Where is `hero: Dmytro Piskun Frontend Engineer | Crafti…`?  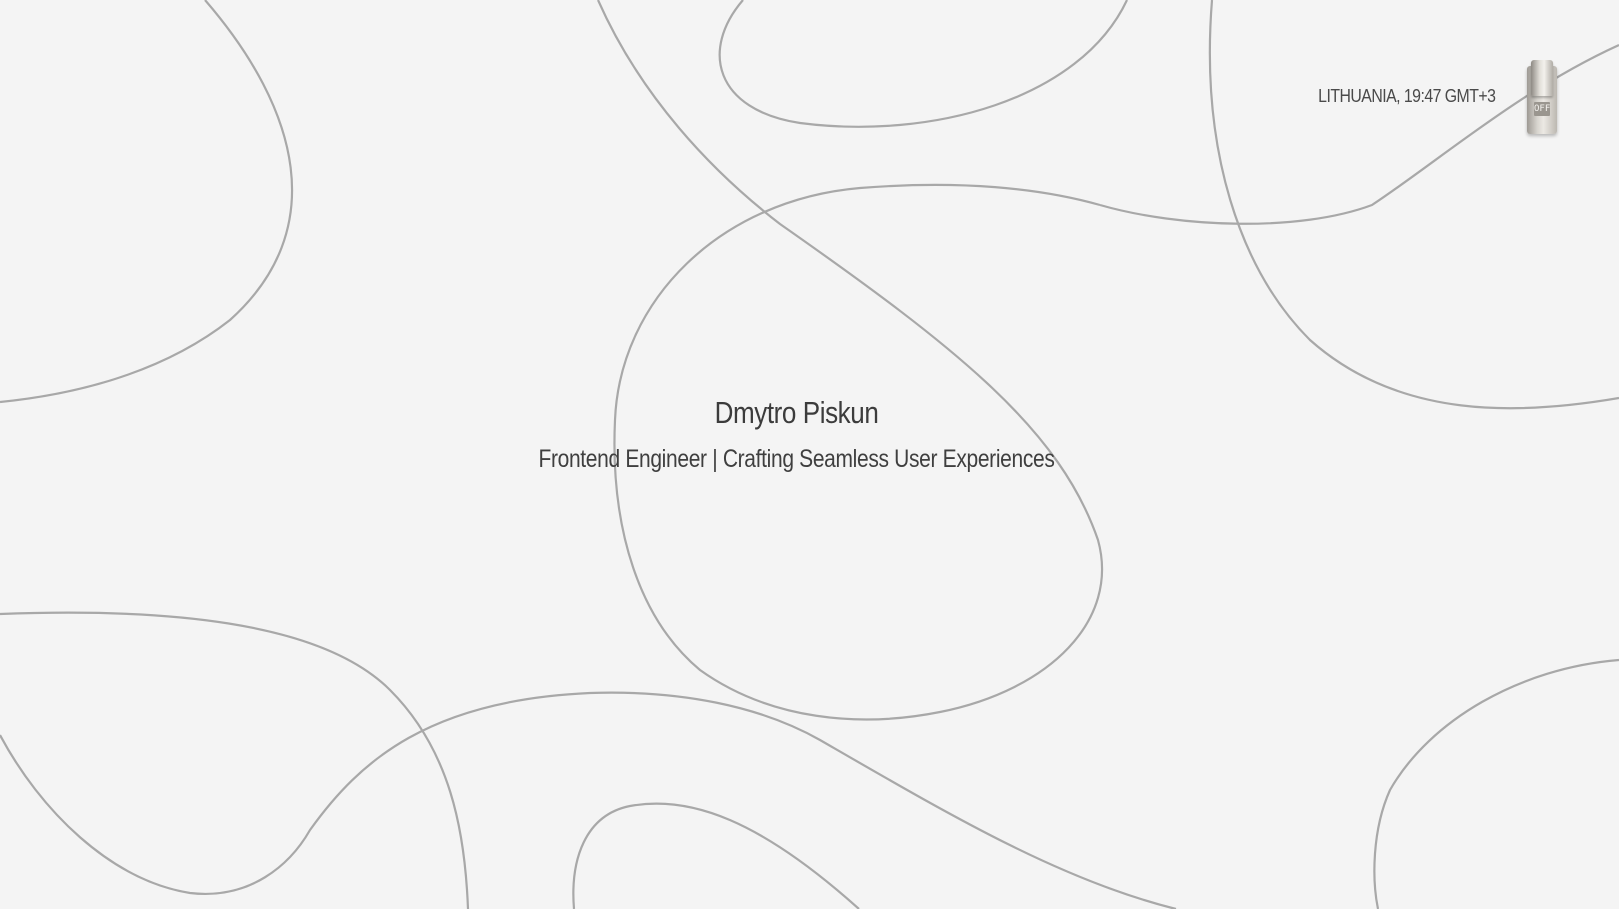 hero: Dmytro Piskun Frontend Engineer | Crafti… is located at coordinates (796, 434).